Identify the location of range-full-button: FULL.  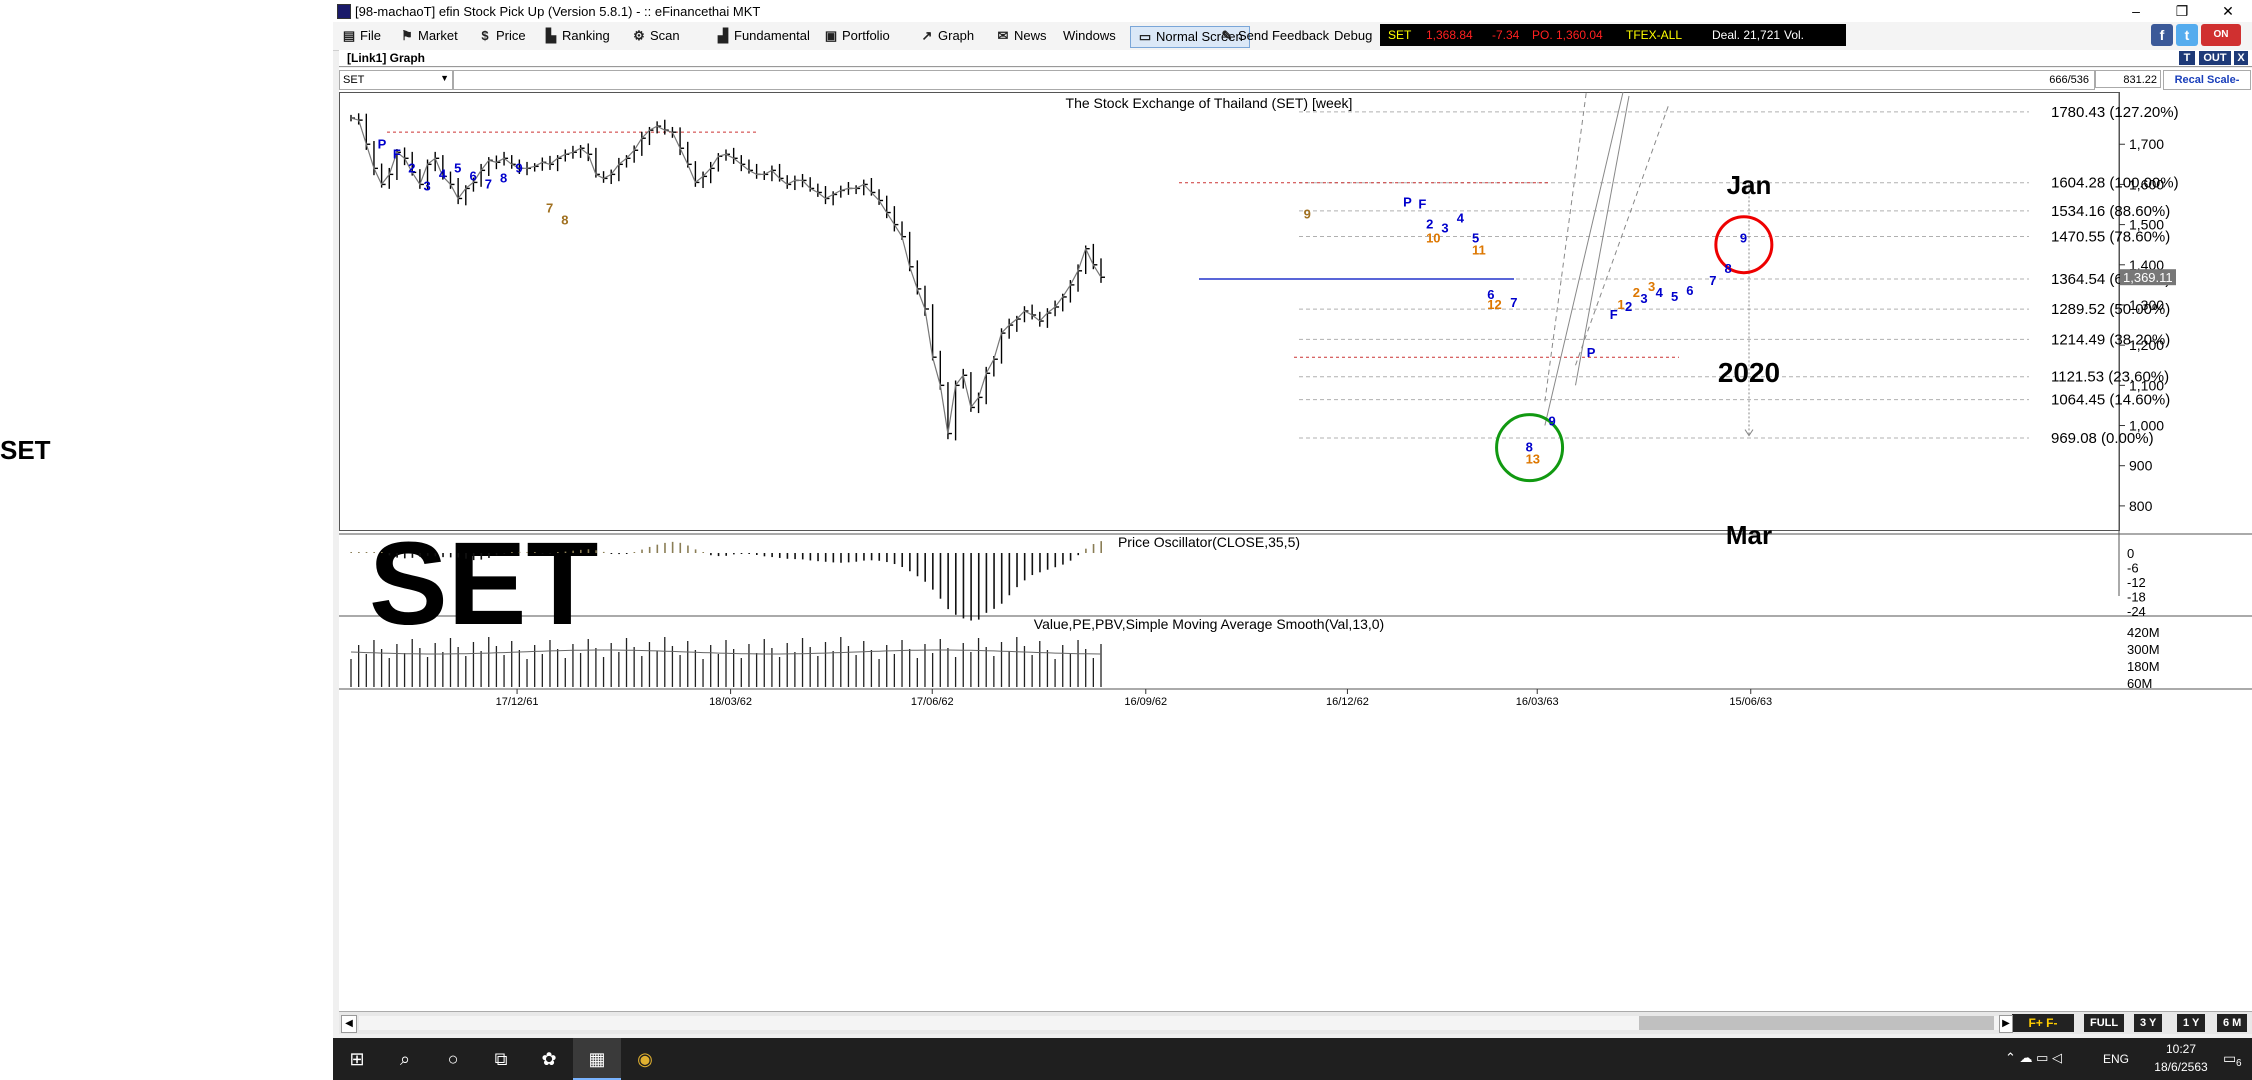
(2104, 1023).